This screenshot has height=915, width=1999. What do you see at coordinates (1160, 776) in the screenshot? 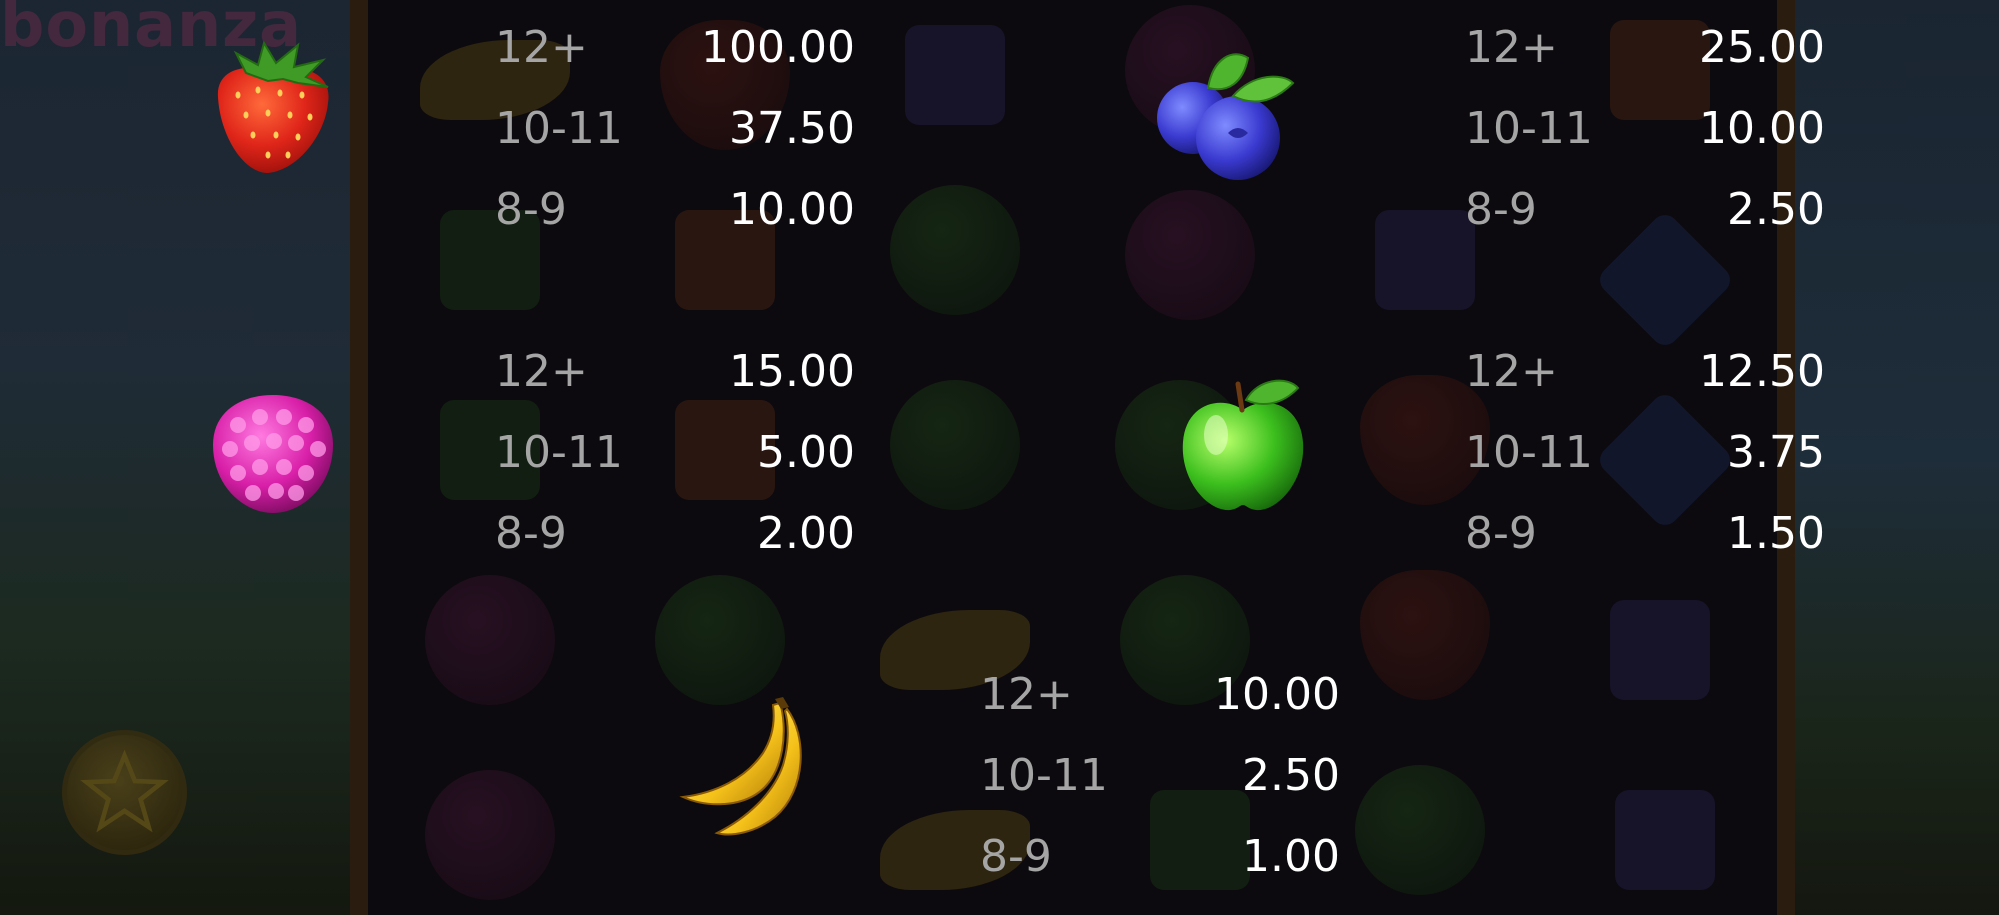
I see `banana-row-2: 10-11 2.50` at bounding box center [1160, 776].